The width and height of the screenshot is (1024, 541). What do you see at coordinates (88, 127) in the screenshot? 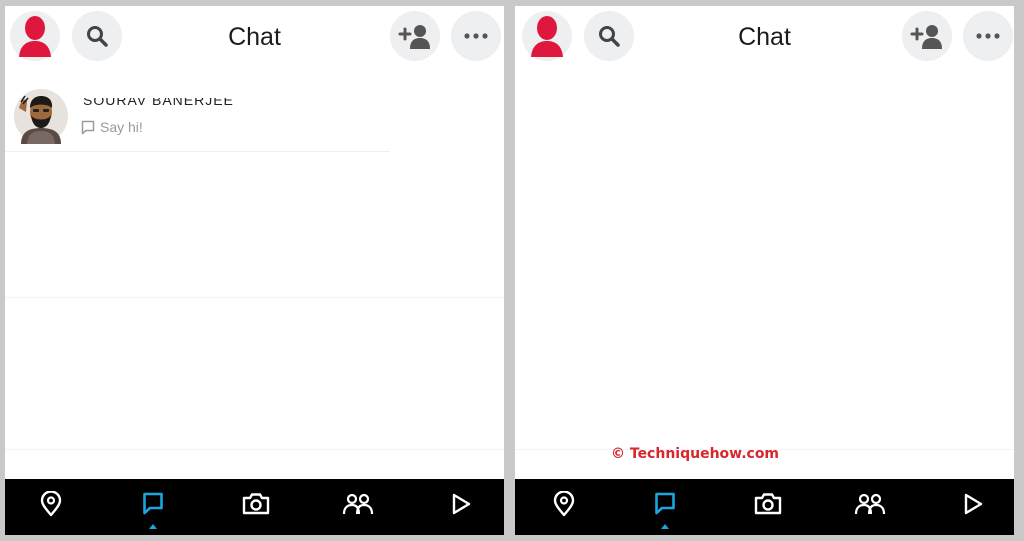
I see `chat-bubble-icon` at bounding box center [88, 127].